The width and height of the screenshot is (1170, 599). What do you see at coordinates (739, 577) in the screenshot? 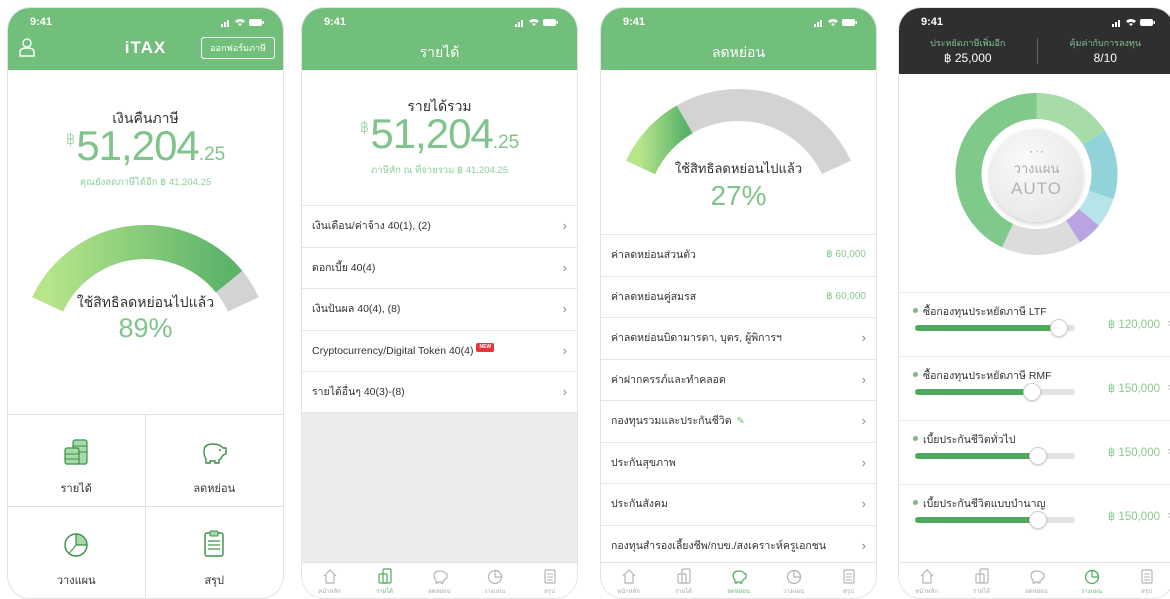
I see `piggy-bank-icon` at bounding box center [739, 577].